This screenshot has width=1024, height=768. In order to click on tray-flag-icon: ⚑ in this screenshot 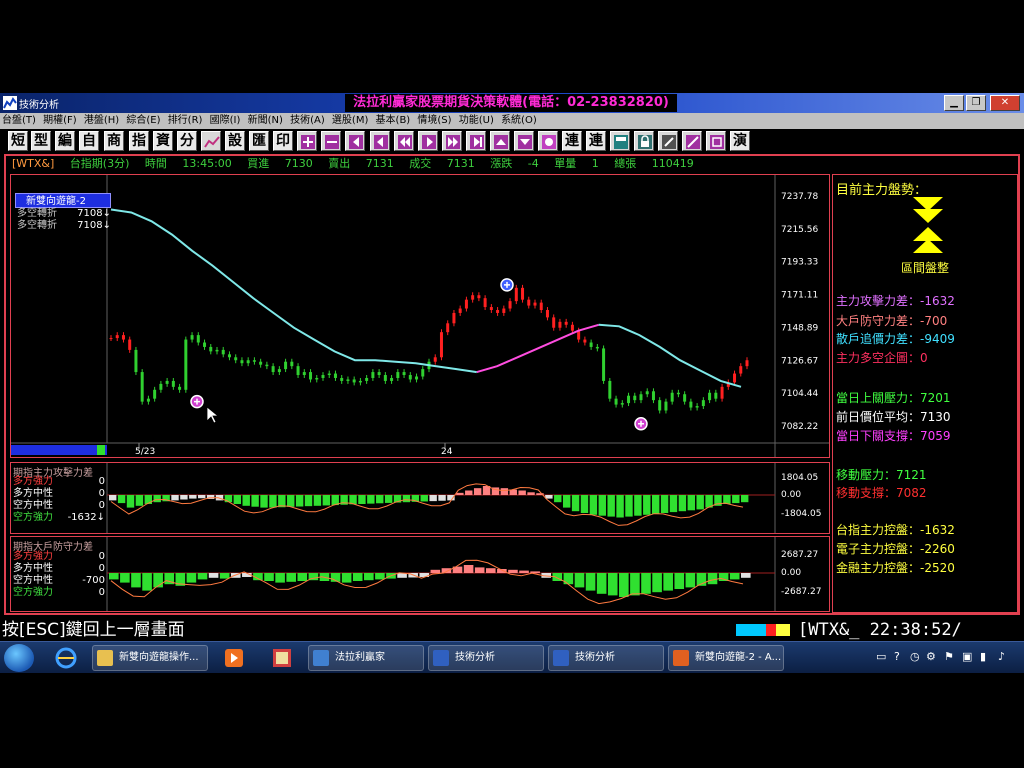, I will do `click(949, 656)`.